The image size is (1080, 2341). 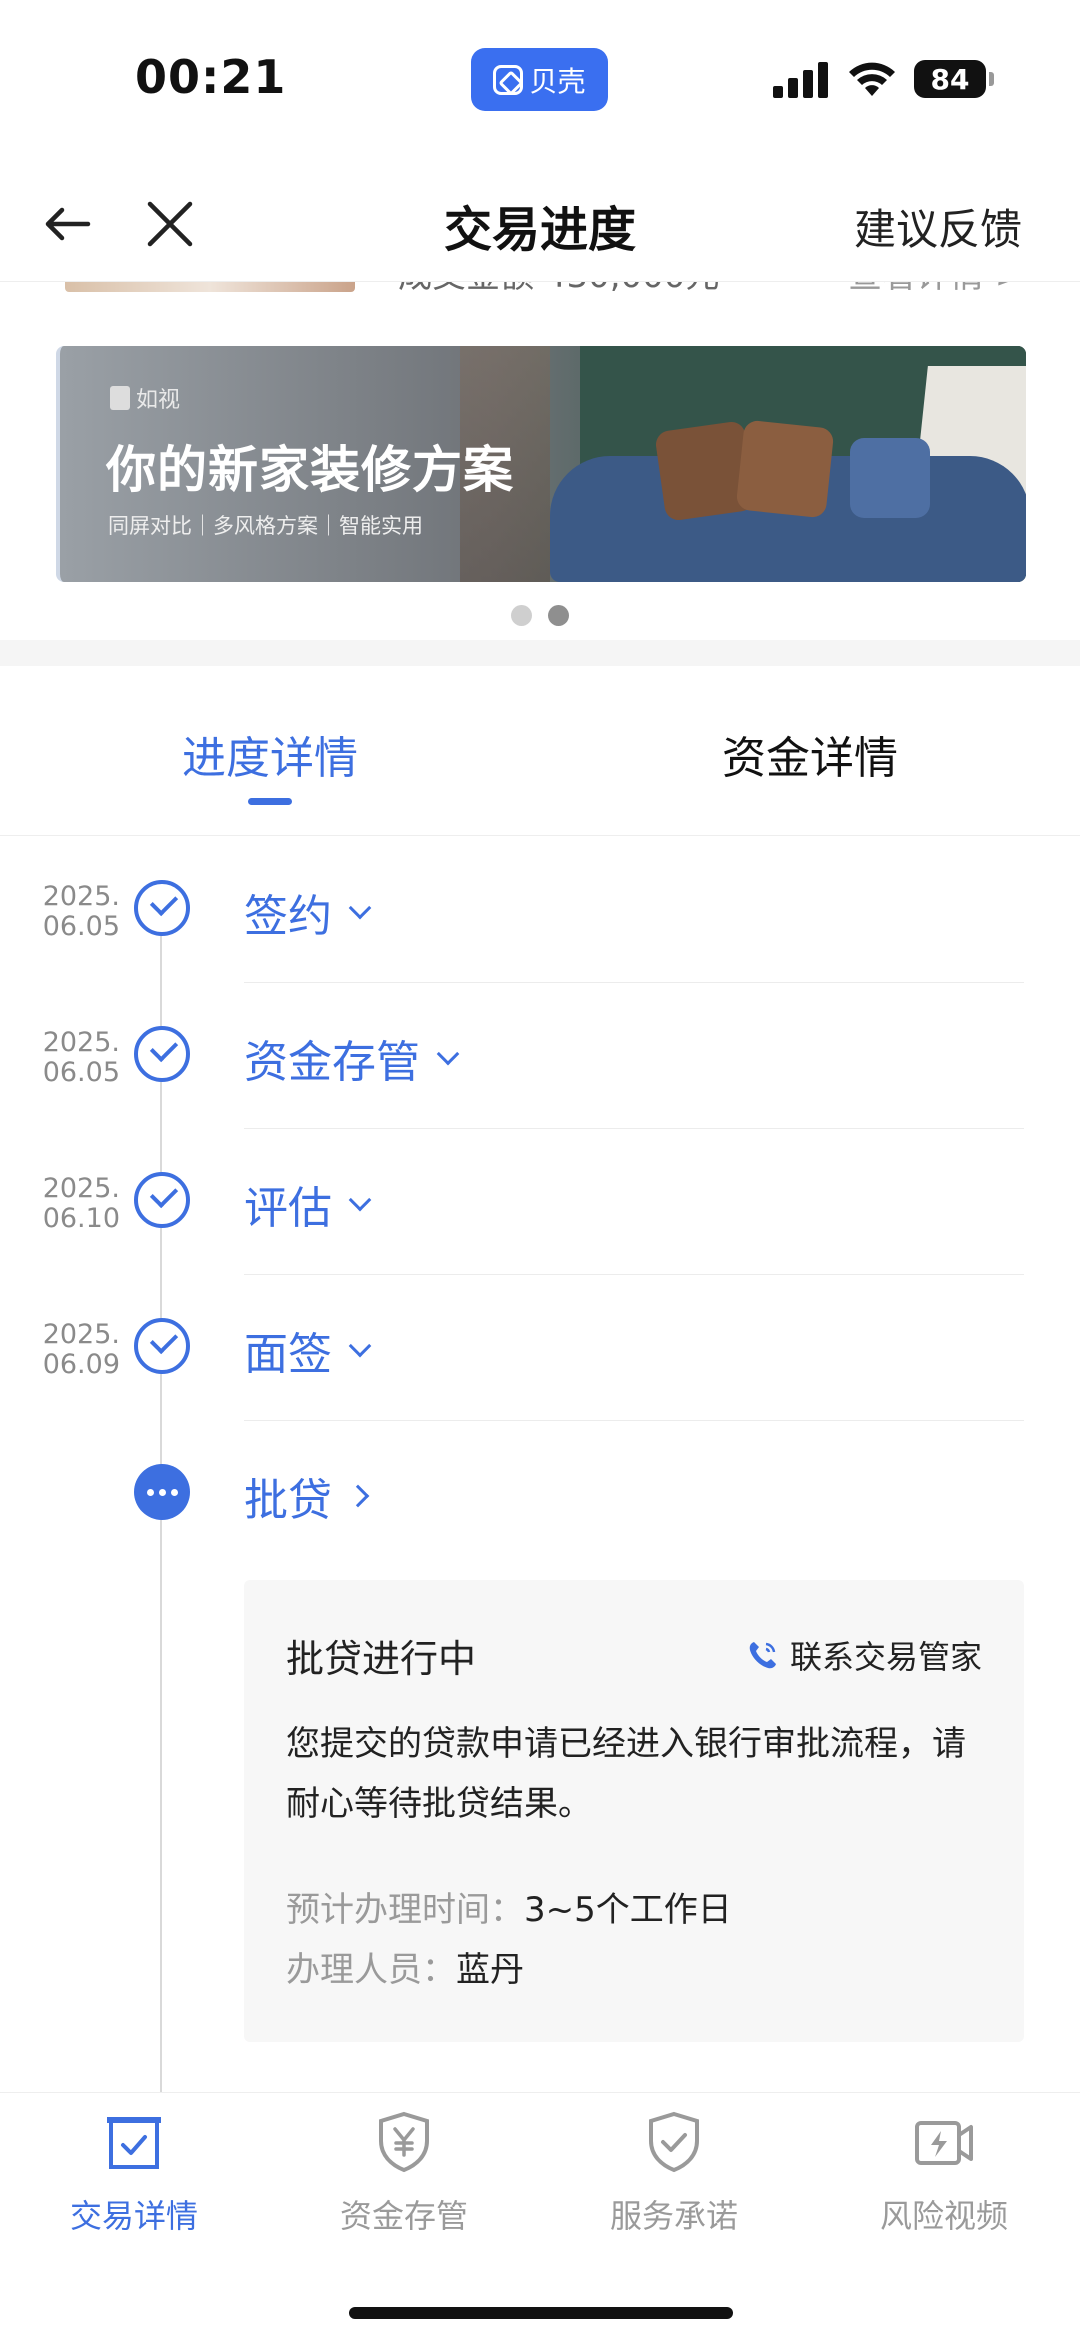 What do you see at coordinates (270, 754) in the screenshot?
I see `tab-progress-details: 进度详情` at bounding box center [270, 754].